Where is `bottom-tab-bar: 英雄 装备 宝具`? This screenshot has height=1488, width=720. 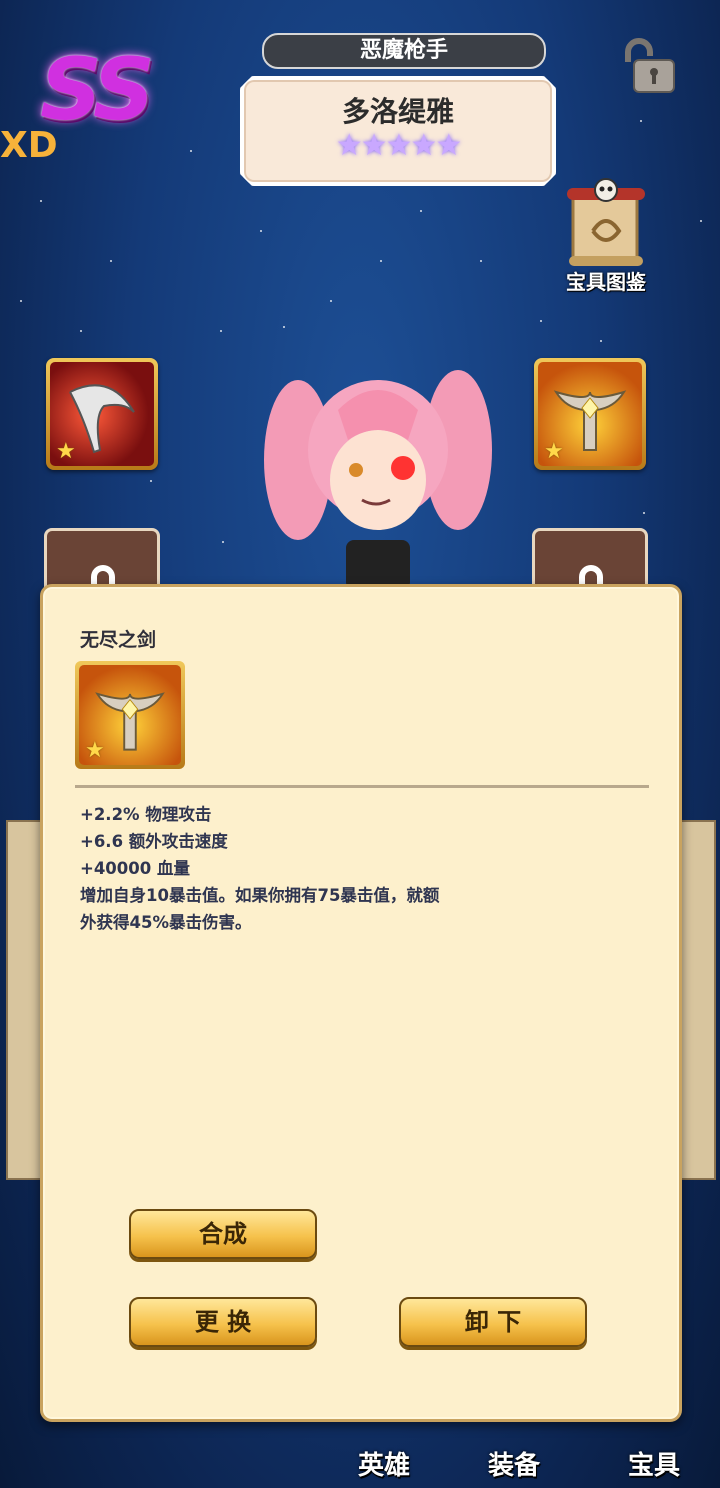
bottom-tab-bar: 英雄 装备 宝具 is located at coordinates (360, 1453).